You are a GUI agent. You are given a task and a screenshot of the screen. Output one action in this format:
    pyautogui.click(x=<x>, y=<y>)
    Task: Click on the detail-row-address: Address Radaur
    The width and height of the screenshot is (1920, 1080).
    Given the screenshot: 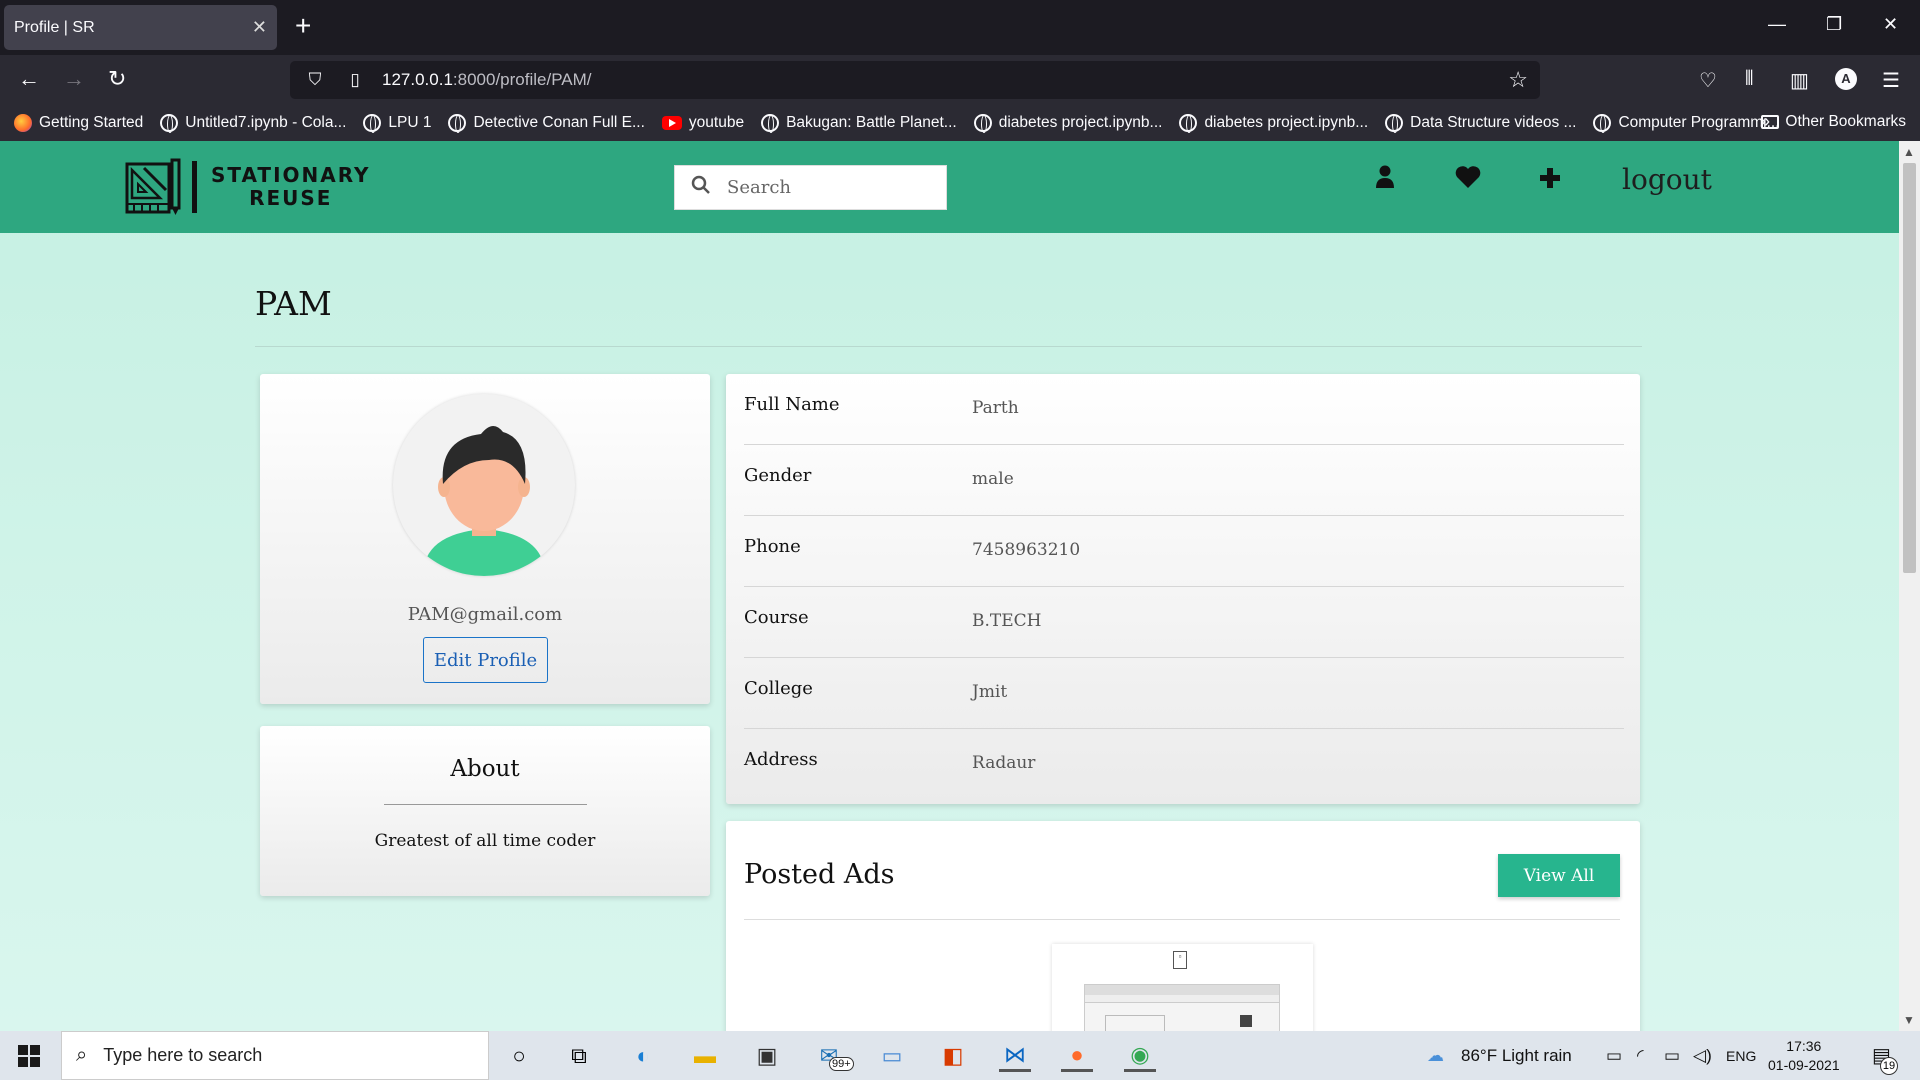 What is the action you would take?
    pyautogui.click(x=1184, y=764)
    